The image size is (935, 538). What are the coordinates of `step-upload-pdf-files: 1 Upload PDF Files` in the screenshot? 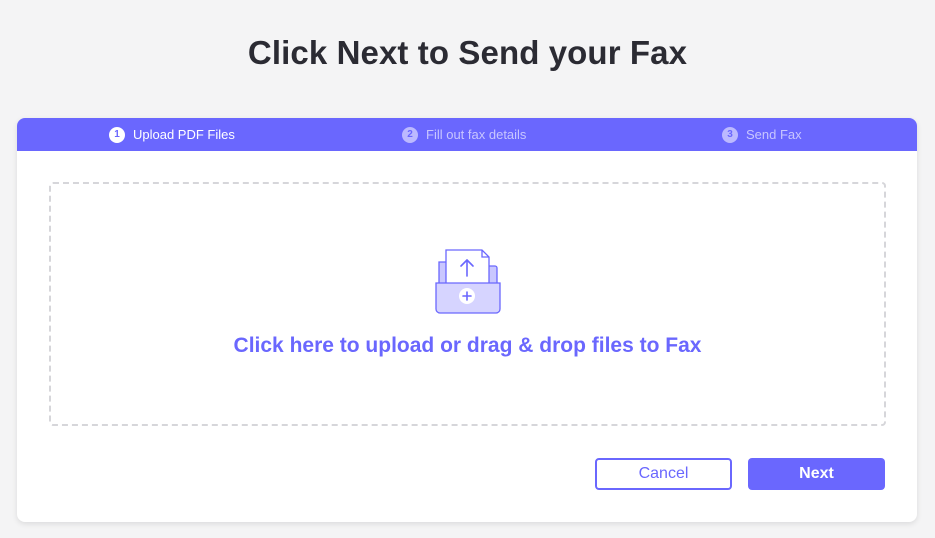 It's located at (172, 134).